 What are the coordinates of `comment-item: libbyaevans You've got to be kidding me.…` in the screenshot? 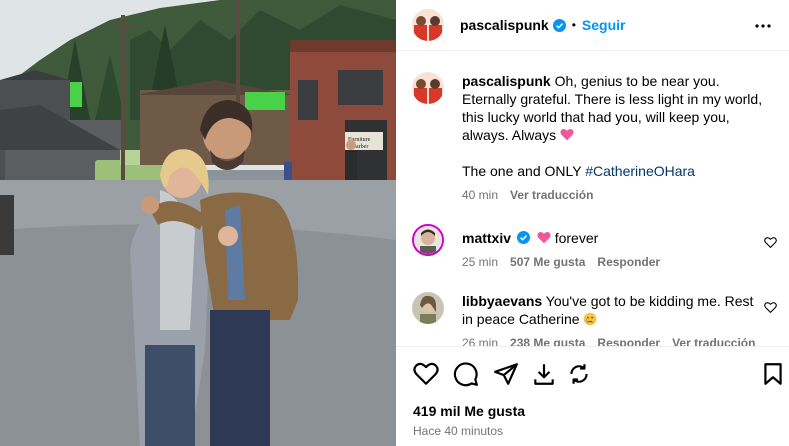 It's located at (594, 319).